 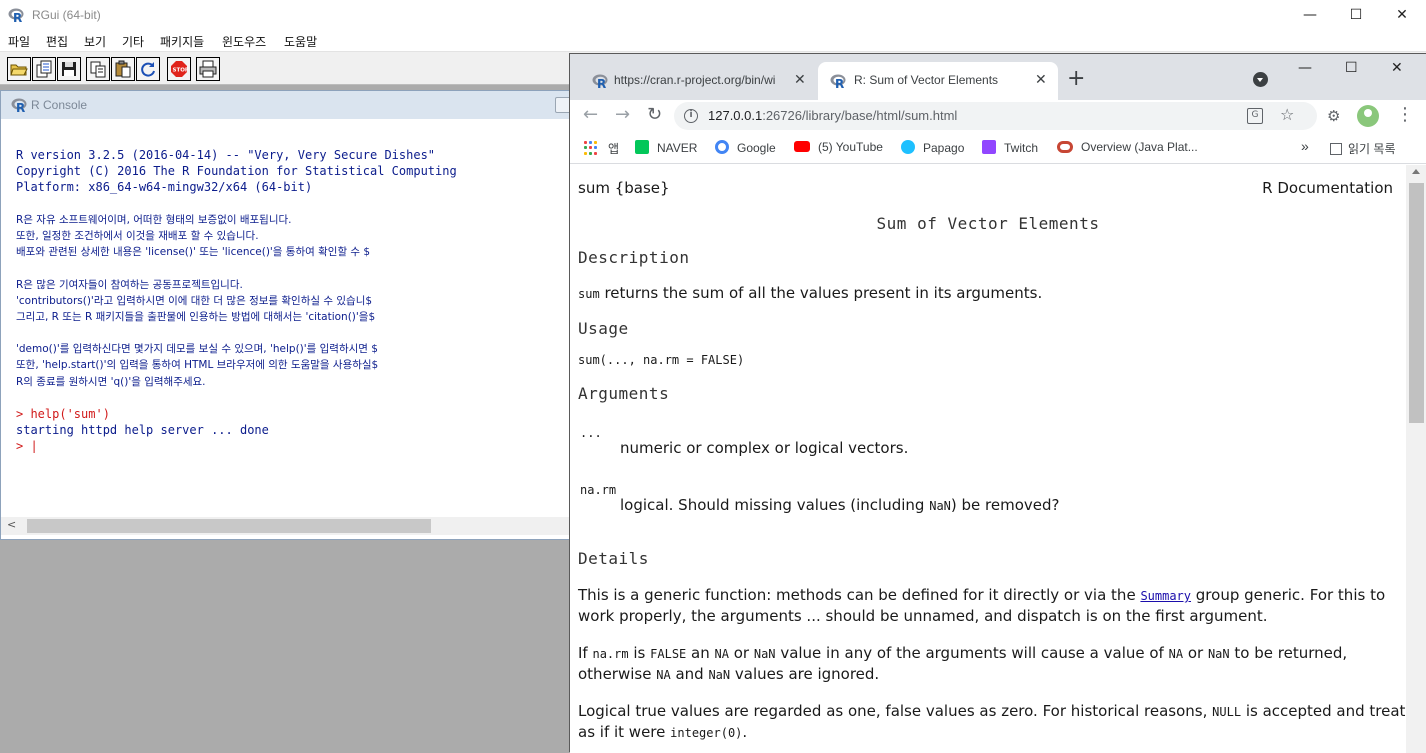 I want to click on printer-icon, so click(x=208, y=69).